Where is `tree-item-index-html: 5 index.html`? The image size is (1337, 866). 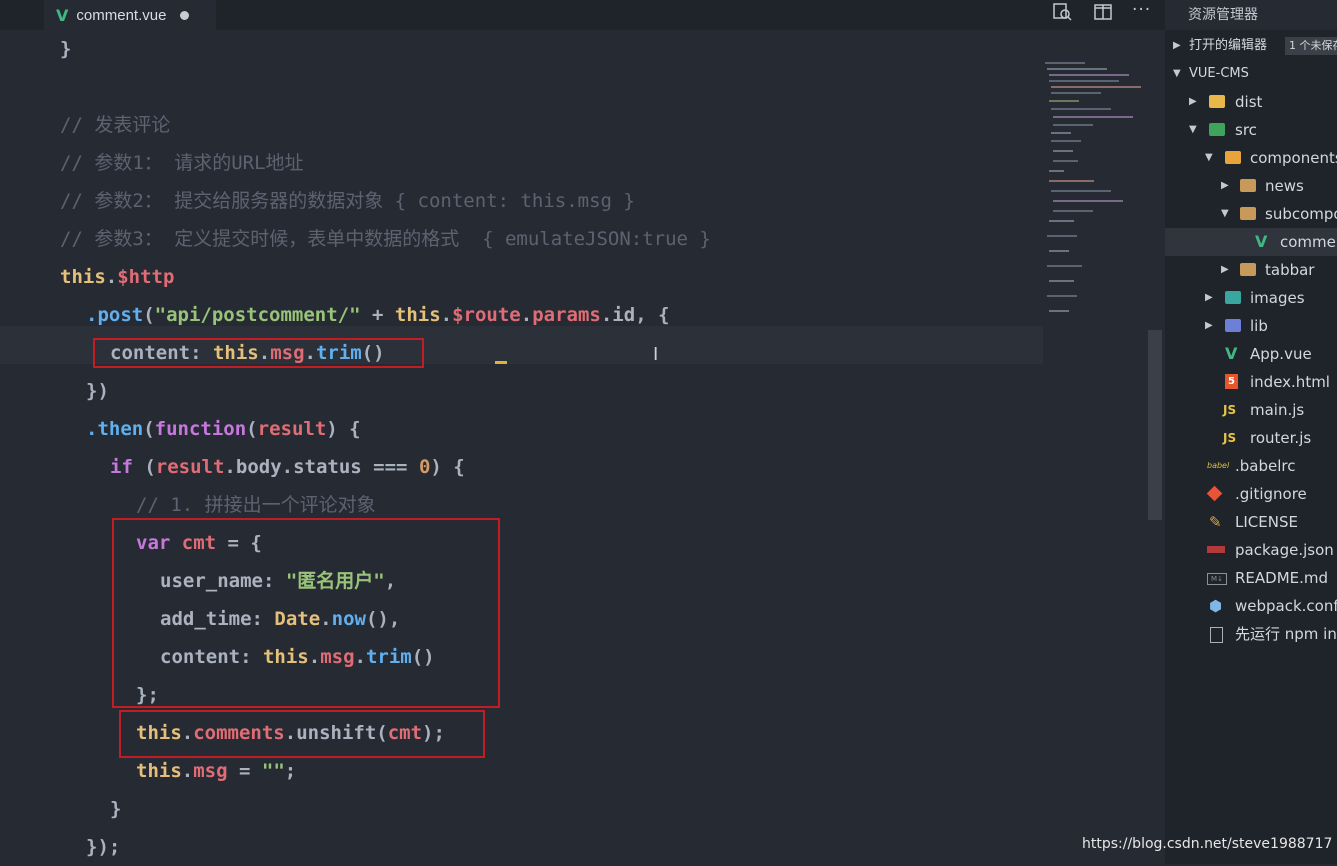 tree-item-index-html: 5 index.html is located at coordinates (1251, 382).